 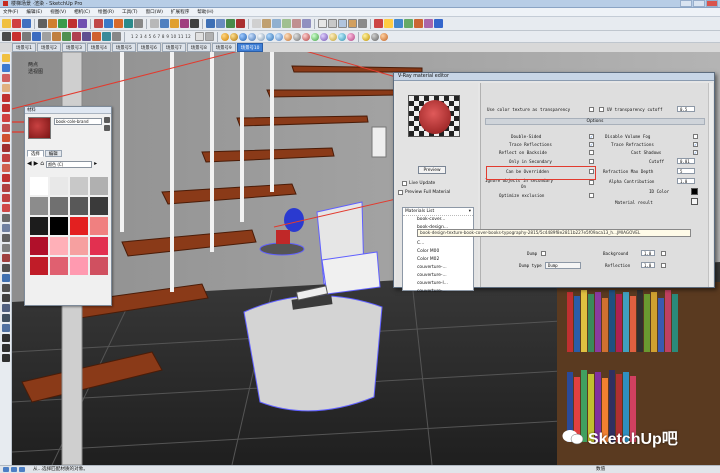 What do you see at coordinates (591, 195) in the screenshot?
I see `optimize-exclusion-checkbox` at bounding box center [591, 195].